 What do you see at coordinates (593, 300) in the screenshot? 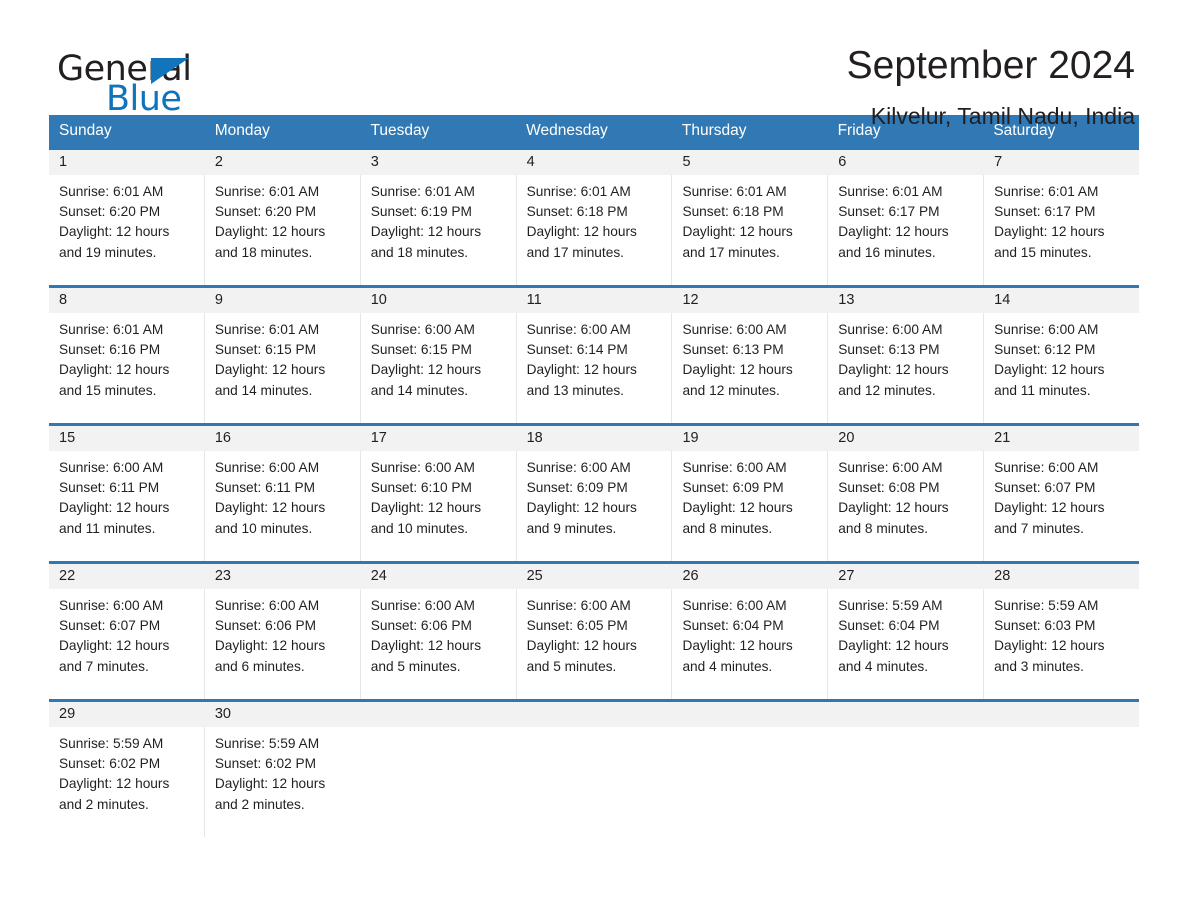
I see `day-number: 11` at bounding box center [593, 300].